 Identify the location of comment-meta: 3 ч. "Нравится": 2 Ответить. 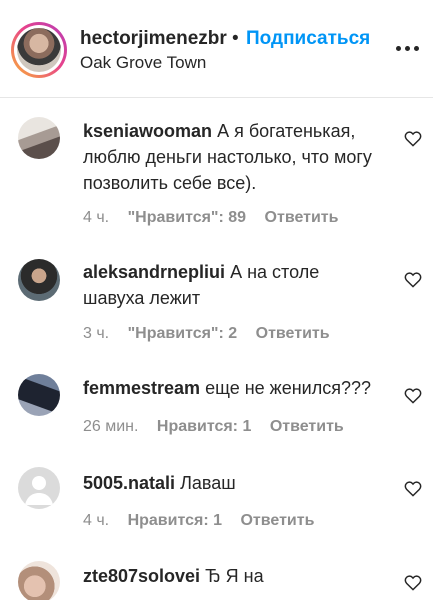
(213, 334).